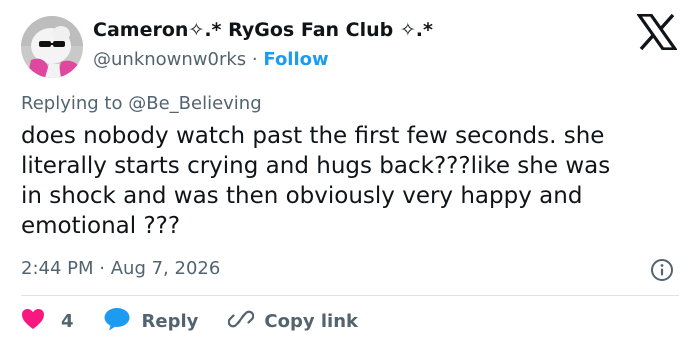 The image size is (700, 348). Describe the element at coordinates (295, 59) in the screenshot. I see `follow-button: Follow` at that location.